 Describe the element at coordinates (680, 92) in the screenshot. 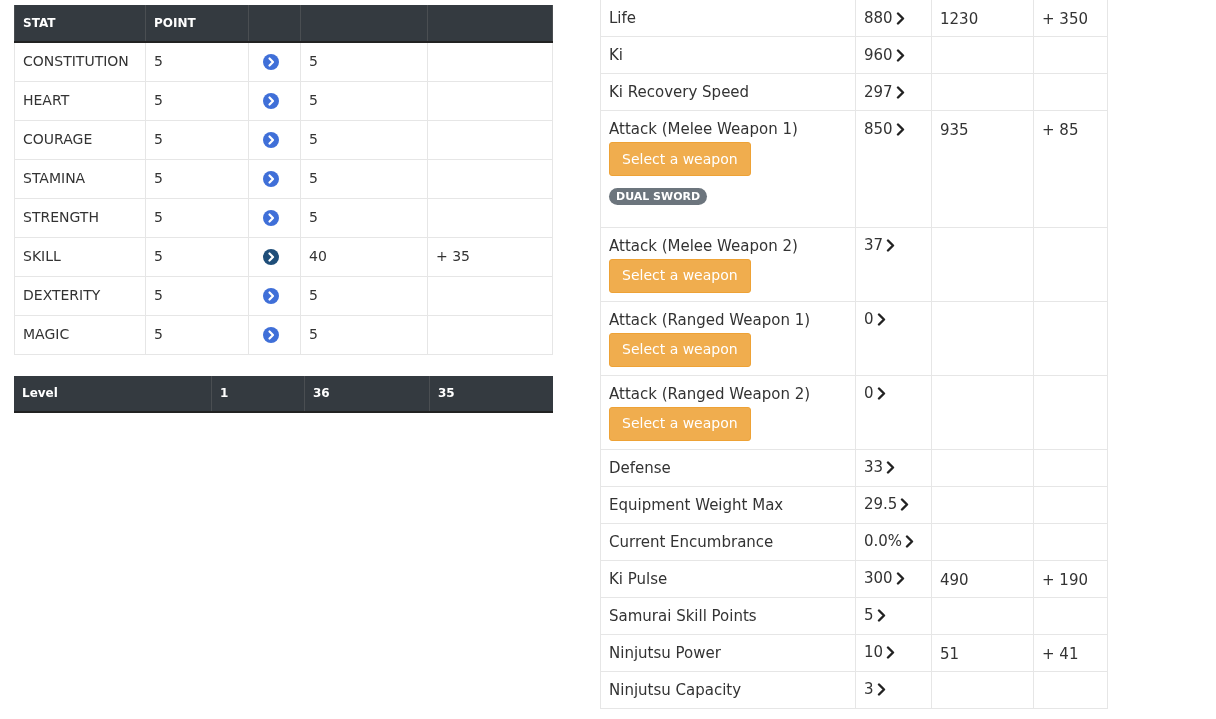

I see `attribute-name: Ki Recovery Speed` at that location.